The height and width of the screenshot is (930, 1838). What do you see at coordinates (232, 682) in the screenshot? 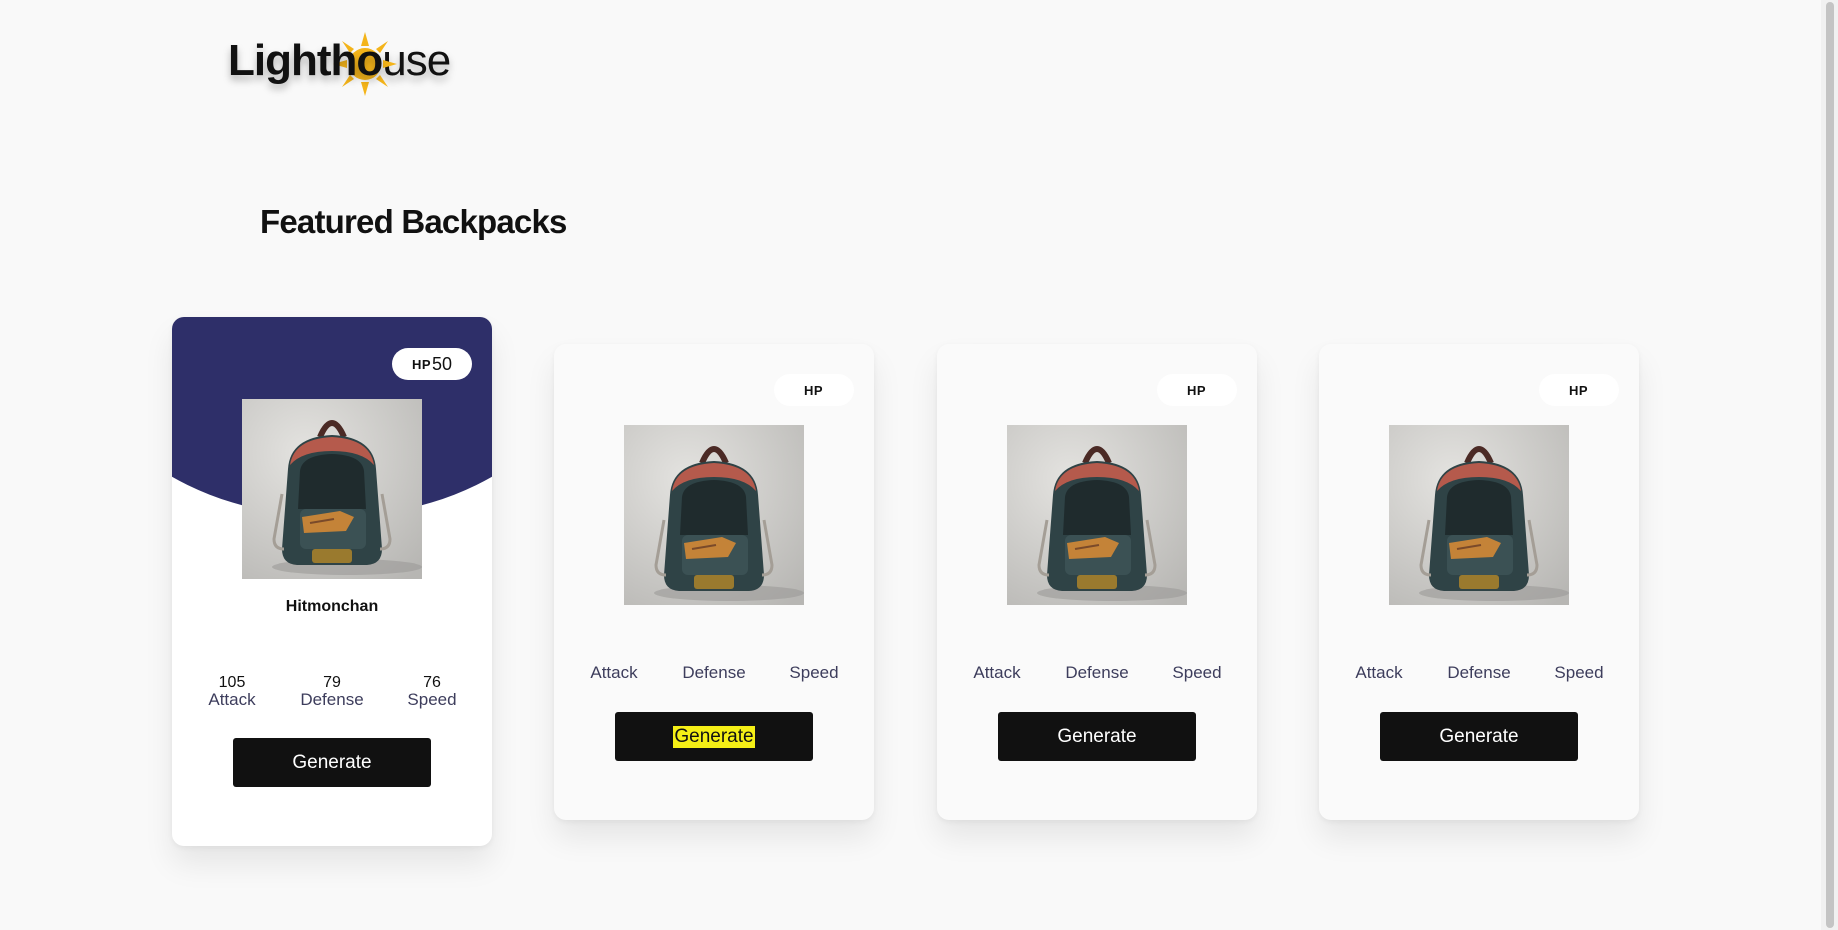
I see `stat-value: 105` at bounding box center [232, 682].